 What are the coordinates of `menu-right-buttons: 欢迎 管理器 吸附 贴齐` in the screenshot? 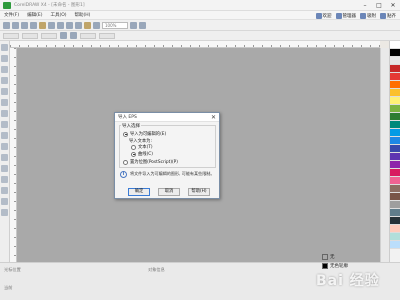 It's located at (355, 15).